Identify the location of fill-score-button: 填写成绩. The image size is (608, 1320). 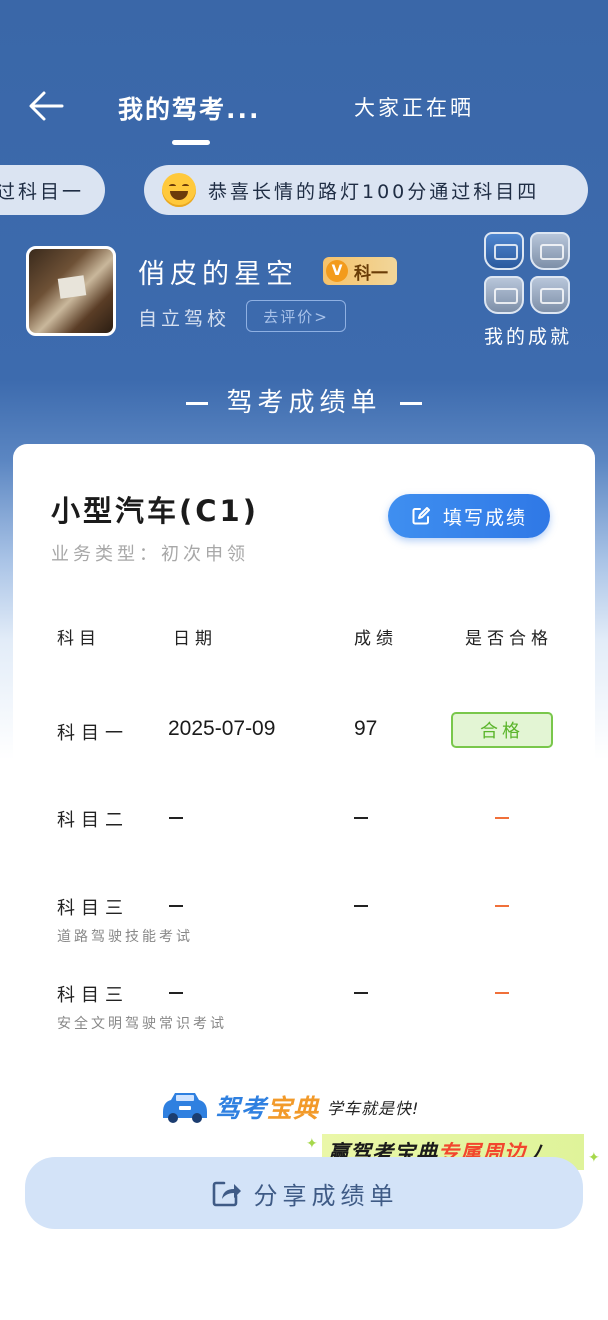
(469, 516).